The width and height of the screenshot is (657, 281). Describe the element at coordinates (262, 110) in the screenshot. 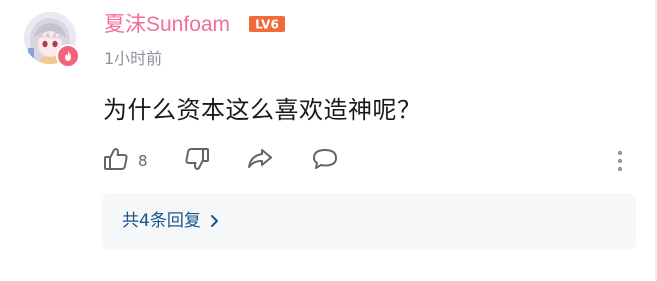

I see `comment-text: 为什么资本这么喜欢造神呢？` at that location.